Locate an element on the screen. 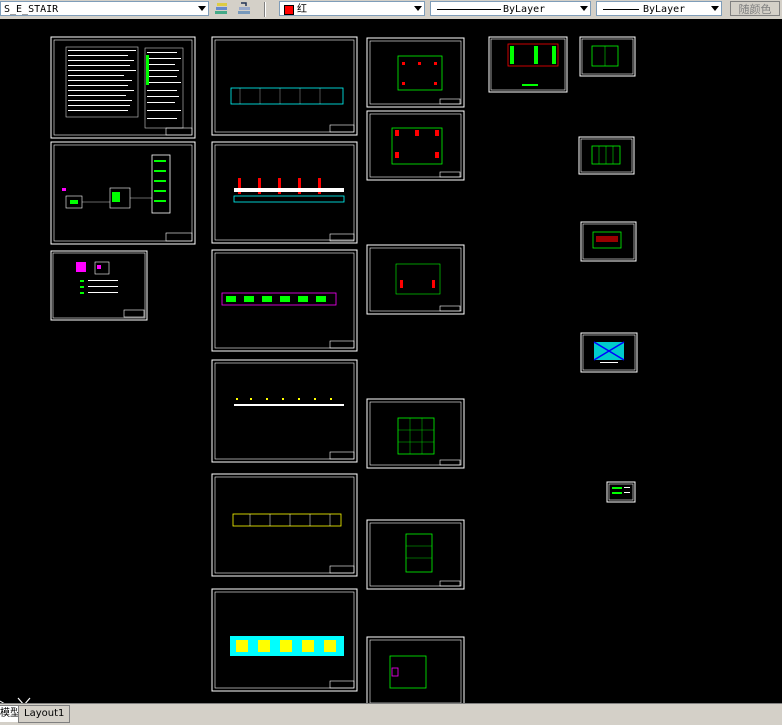 The width and height of the screenshot is (782, 725). properties-toolbar: S_E_STAIR 红 ByLayer ByLayer 随颜色 is located at coordinates (391, 10).